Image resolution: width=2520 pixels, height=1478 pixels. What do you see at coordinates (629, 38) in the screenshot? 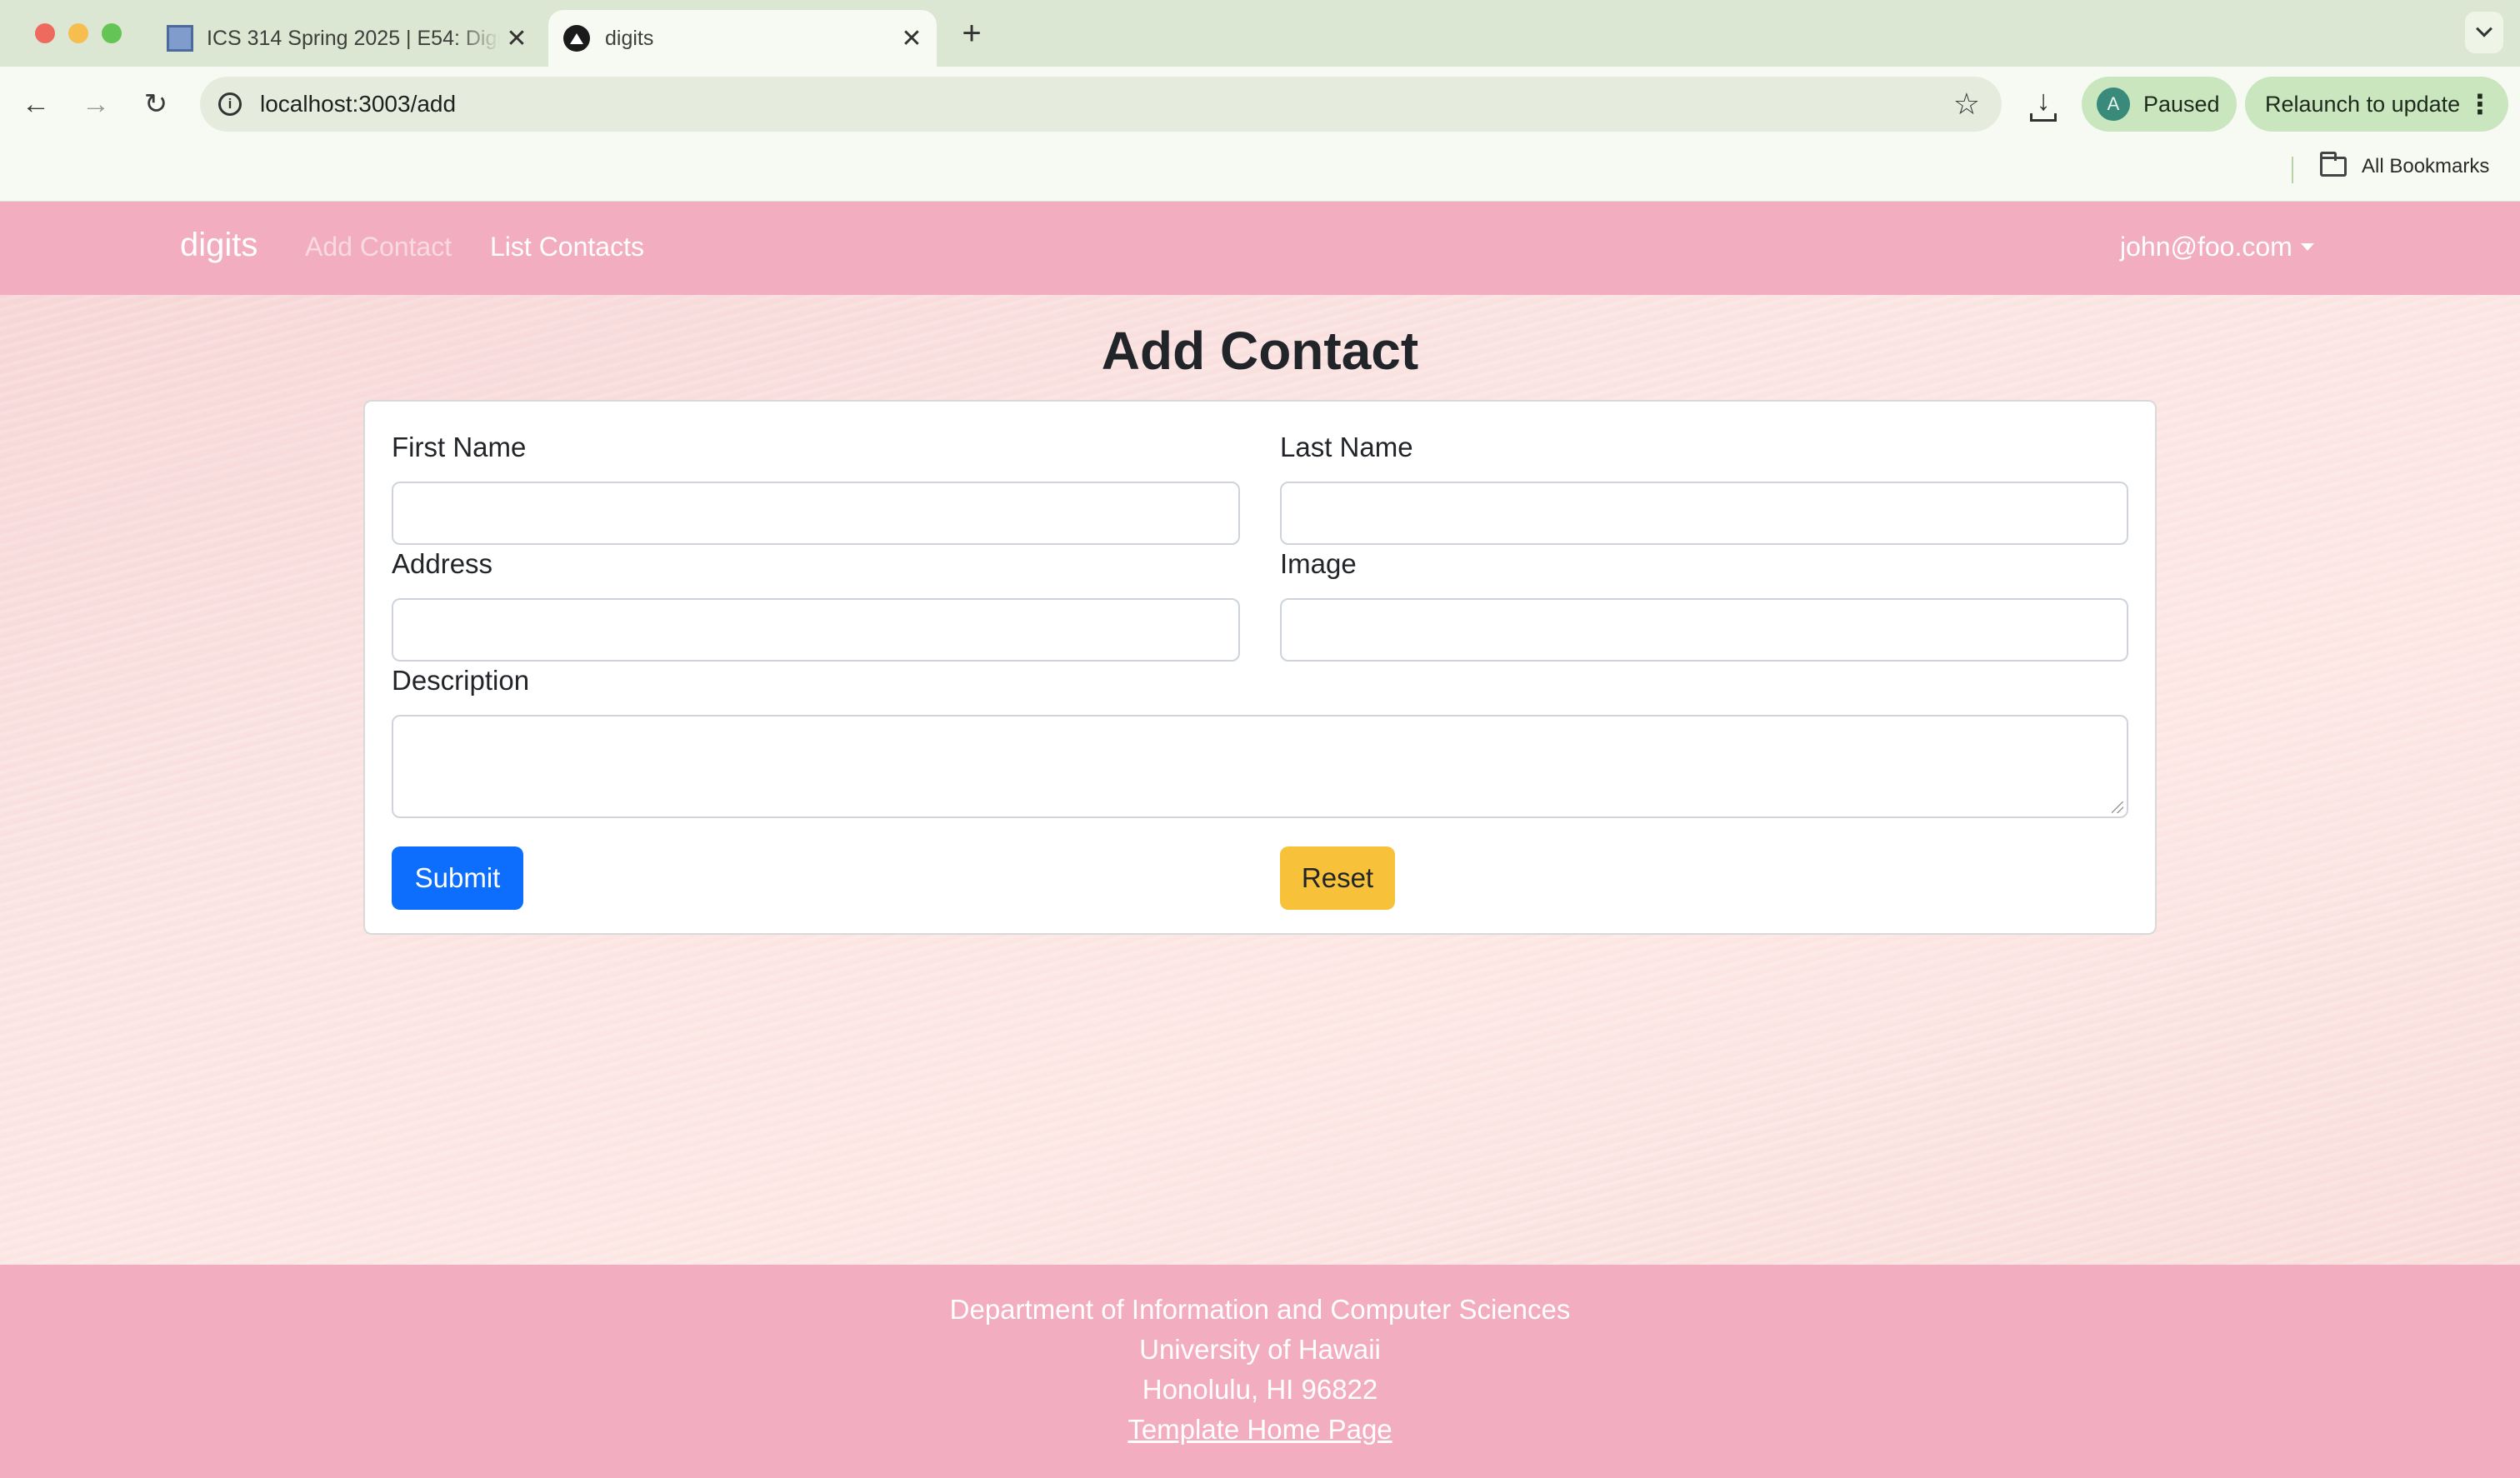
I see `tab-title: digits` at bounding box center [629, 38].